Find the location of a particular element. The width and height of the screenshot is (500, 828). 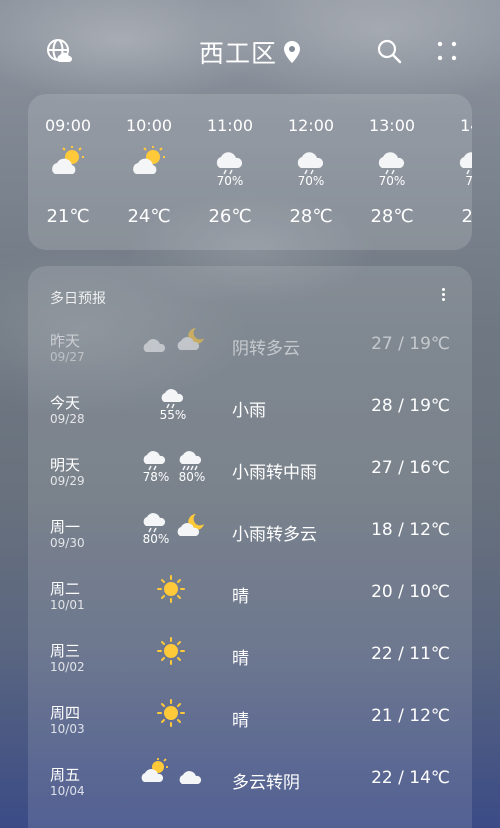

more-options-button is located at coordinates (443, 294).